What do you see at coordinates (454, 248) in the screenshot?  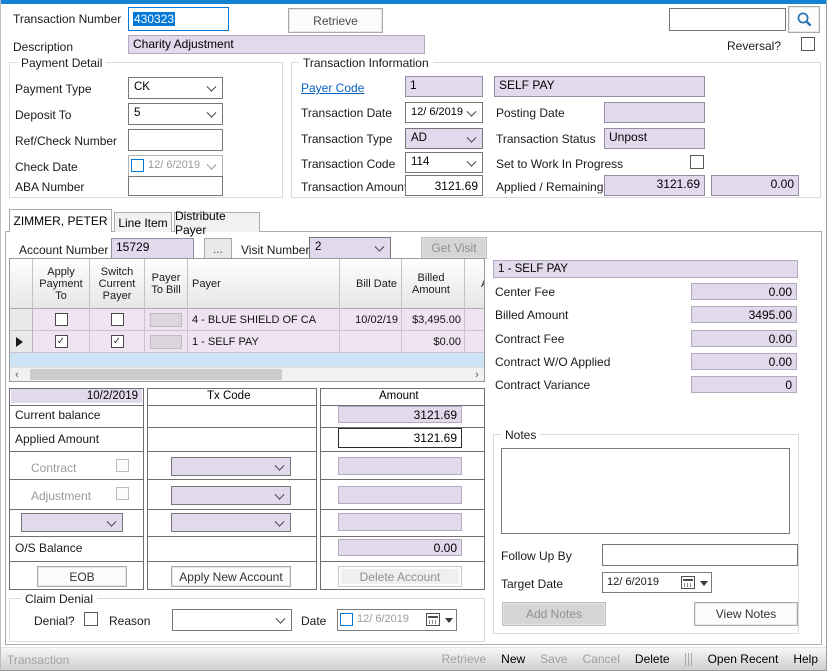 I see `get-visit-button: Get Visit` at bounding box center [454, 248].